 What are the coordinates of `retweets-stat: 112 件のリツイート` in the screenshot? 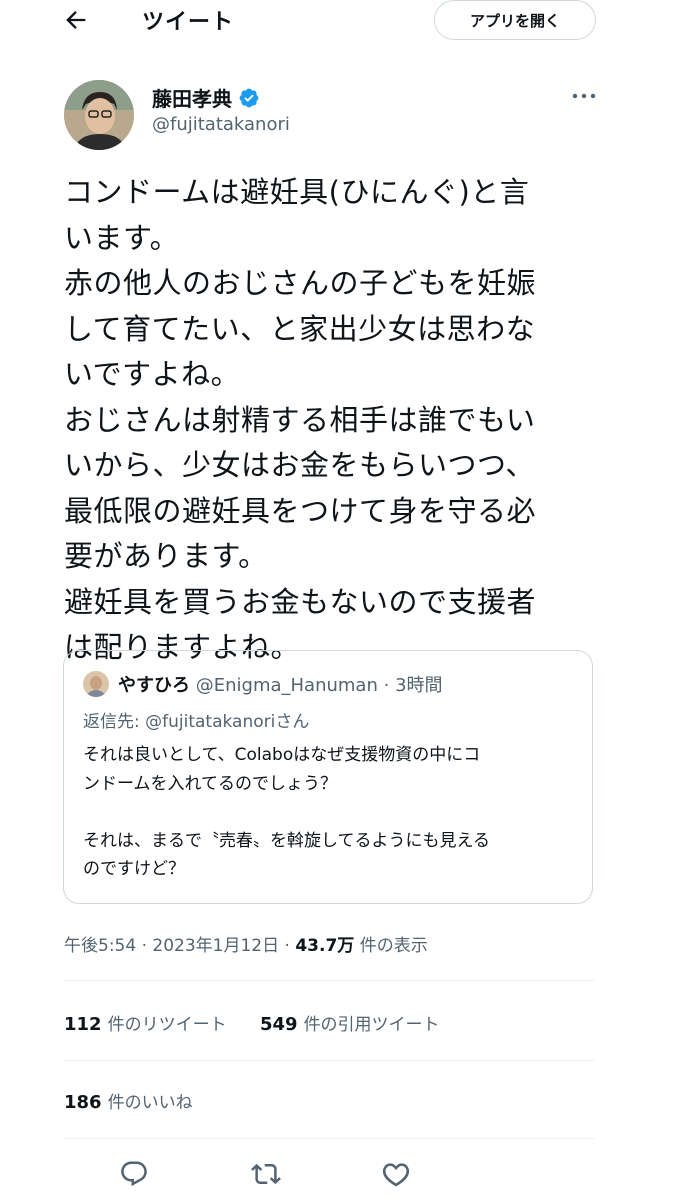 It's located at (145, 1022).